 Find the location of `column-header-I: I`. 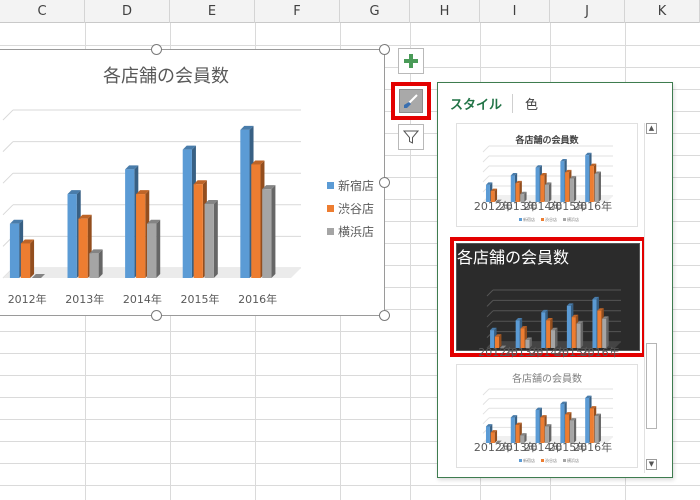

column-header-I: I is located at coordinates (515, 11).